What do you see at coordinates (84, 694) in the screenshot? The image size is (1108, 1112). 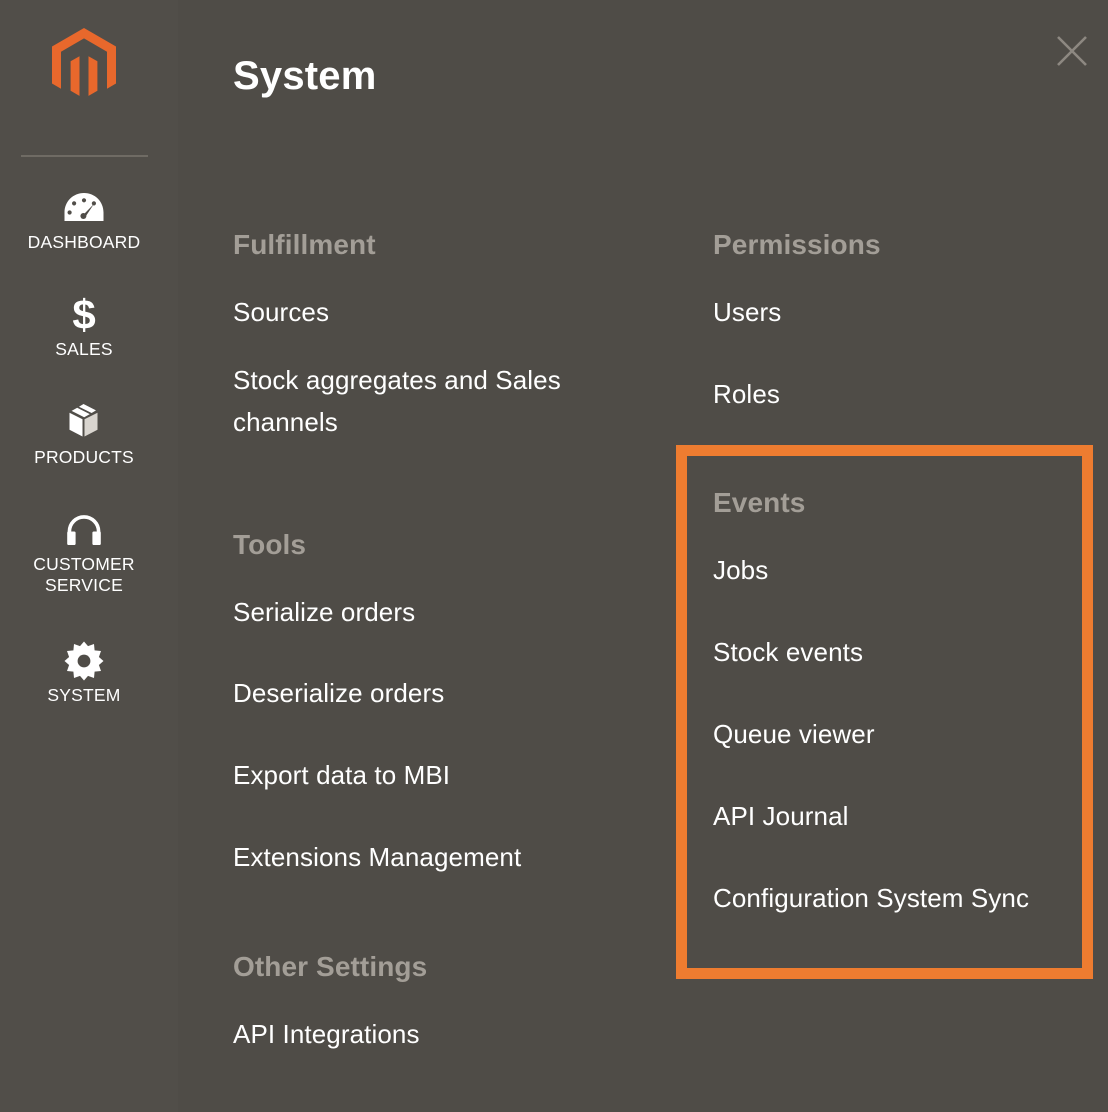 I see `sidebar-item-label: SYSTEM` at bounding box center [84, 694].